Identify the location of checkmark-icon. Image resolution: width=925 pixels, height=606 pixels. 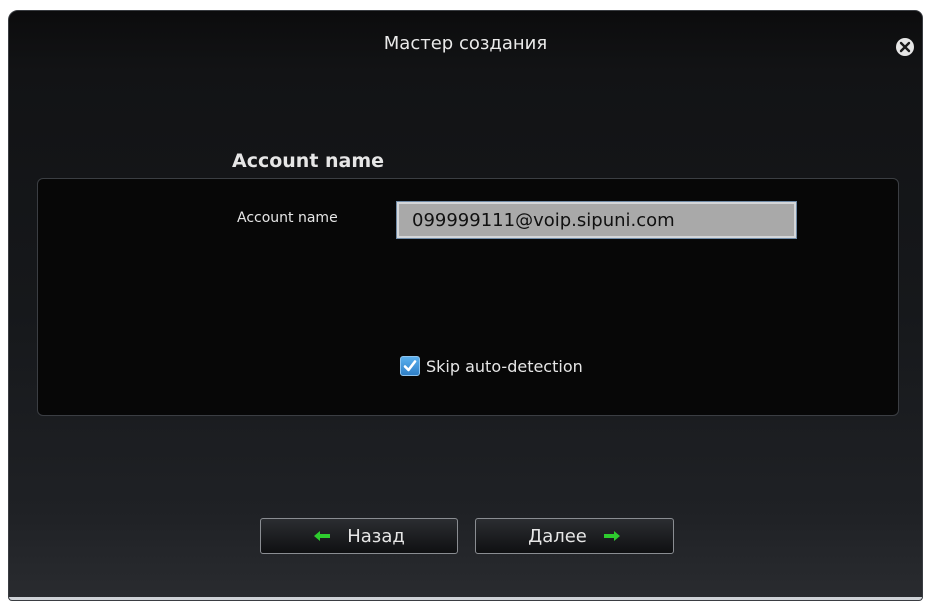
(410, 366).